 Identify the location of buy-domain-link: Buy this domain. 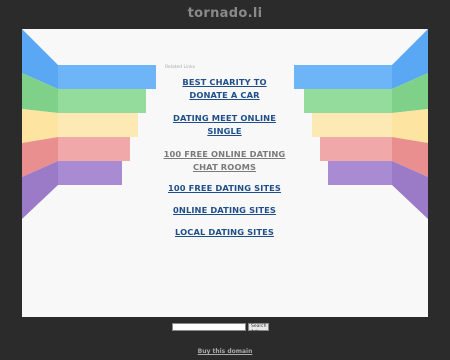
(225, 351).